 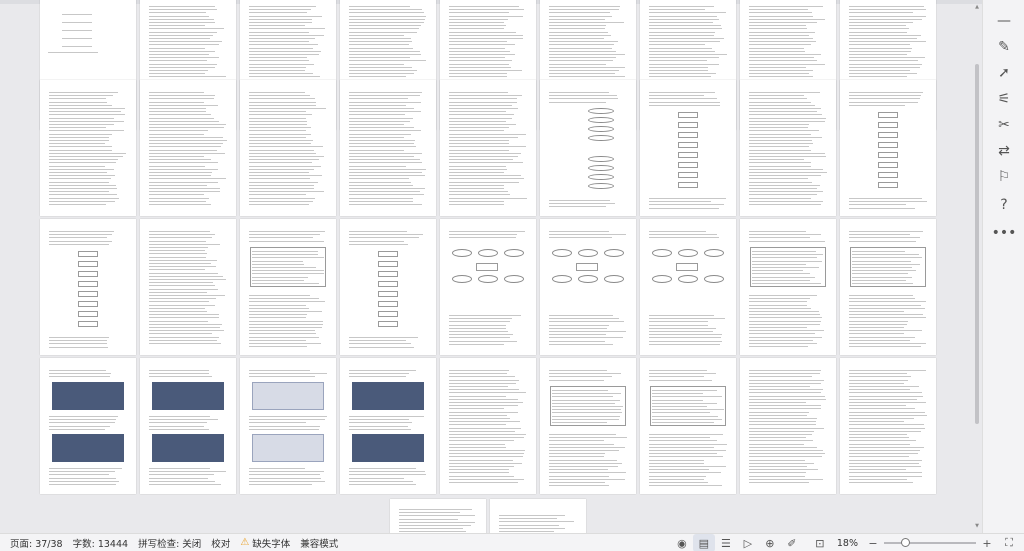 I want to click on translate-icon: ⇄, so click(x=1004, y=151).